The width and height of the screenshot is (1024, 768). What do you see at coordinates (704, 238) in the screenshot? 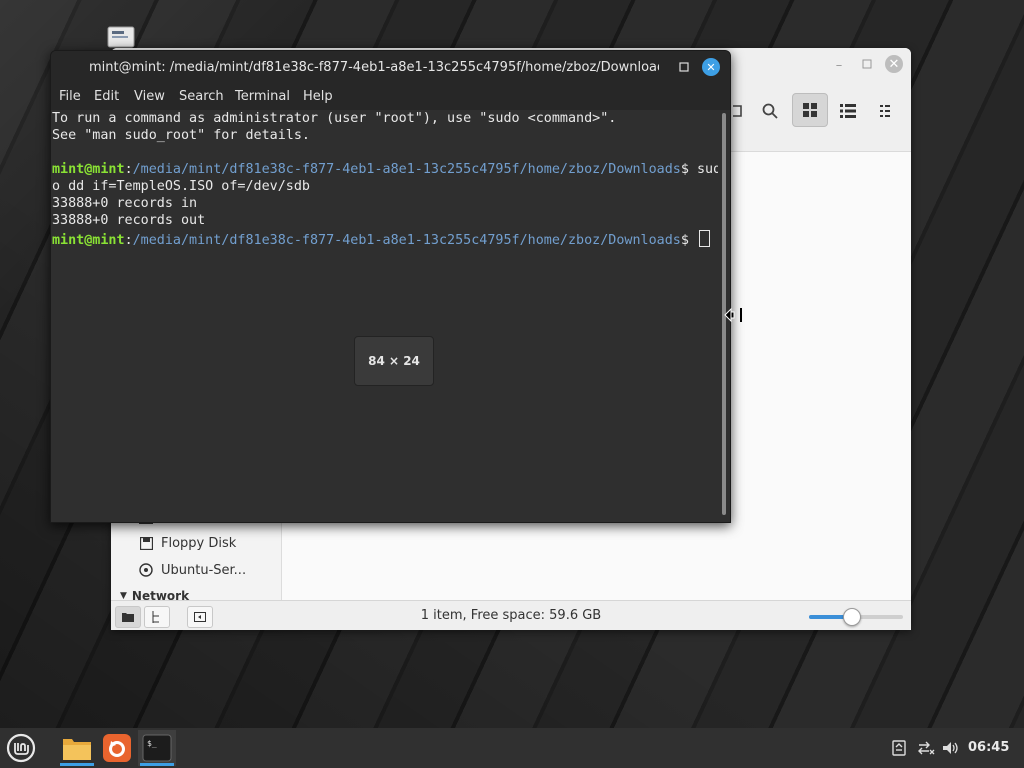
I see `text-cursor` at bounding box center [704, 238].